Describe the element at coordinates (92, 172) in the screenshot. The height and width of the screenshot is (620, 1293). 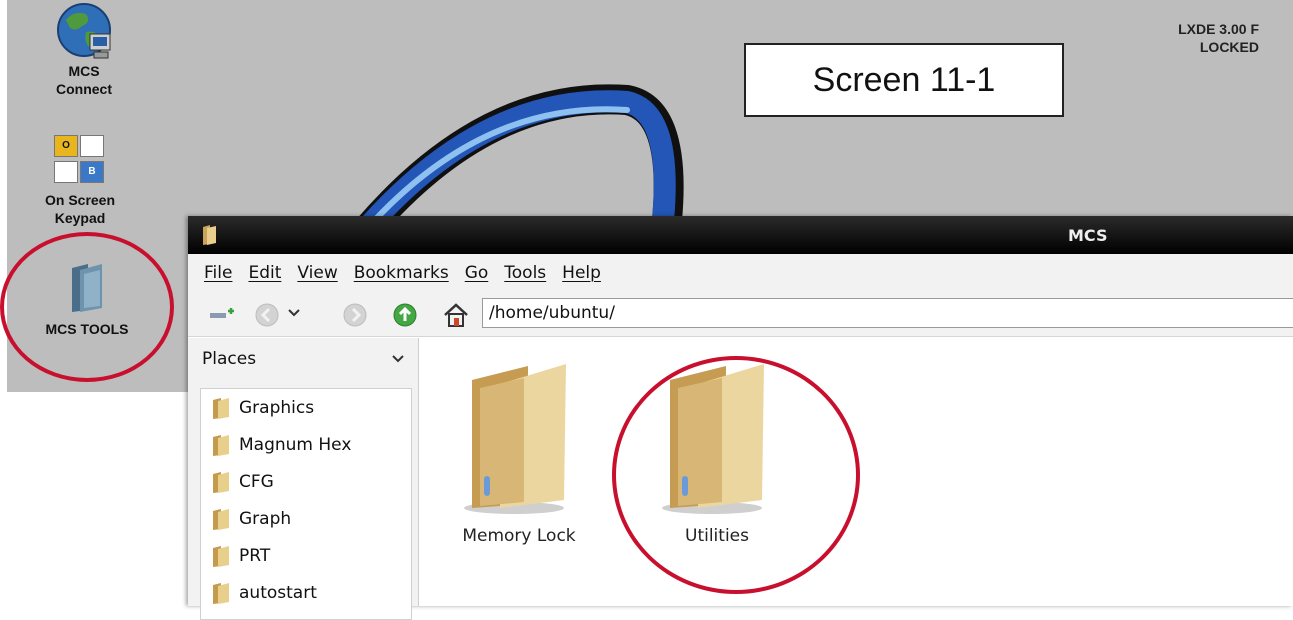
I see `keypad-key-b: B` at that location.